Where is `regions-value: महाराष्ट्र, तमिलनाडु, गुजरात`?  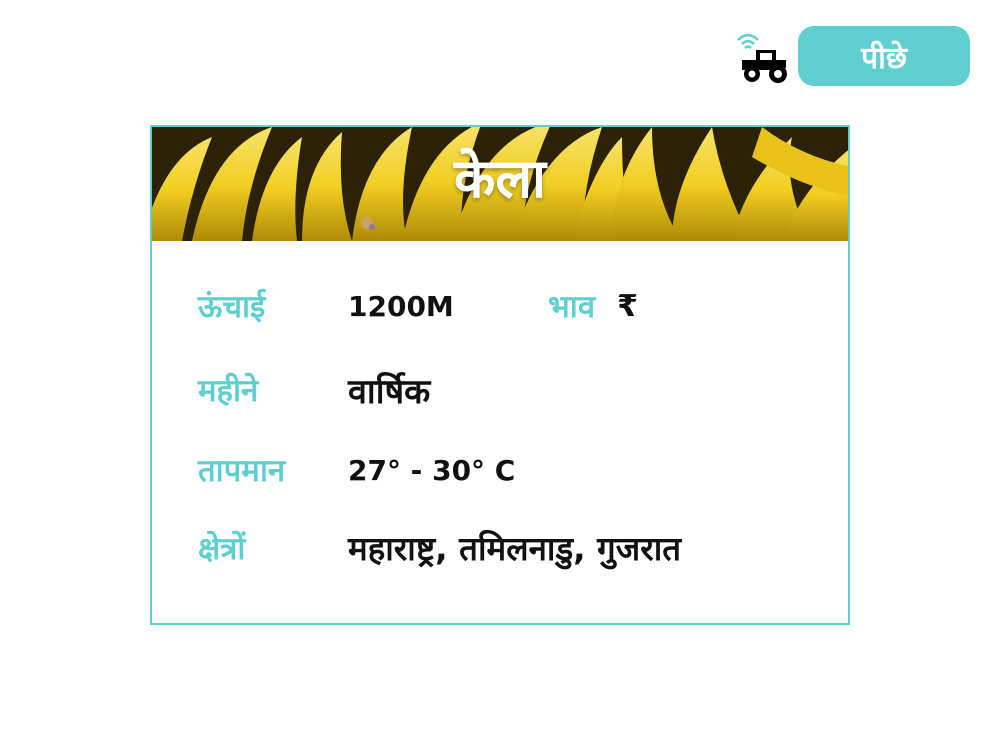
regions-value: महाराष्ट्र, तमिलनाडु, गुजरात is located at coordinates (515, 548).